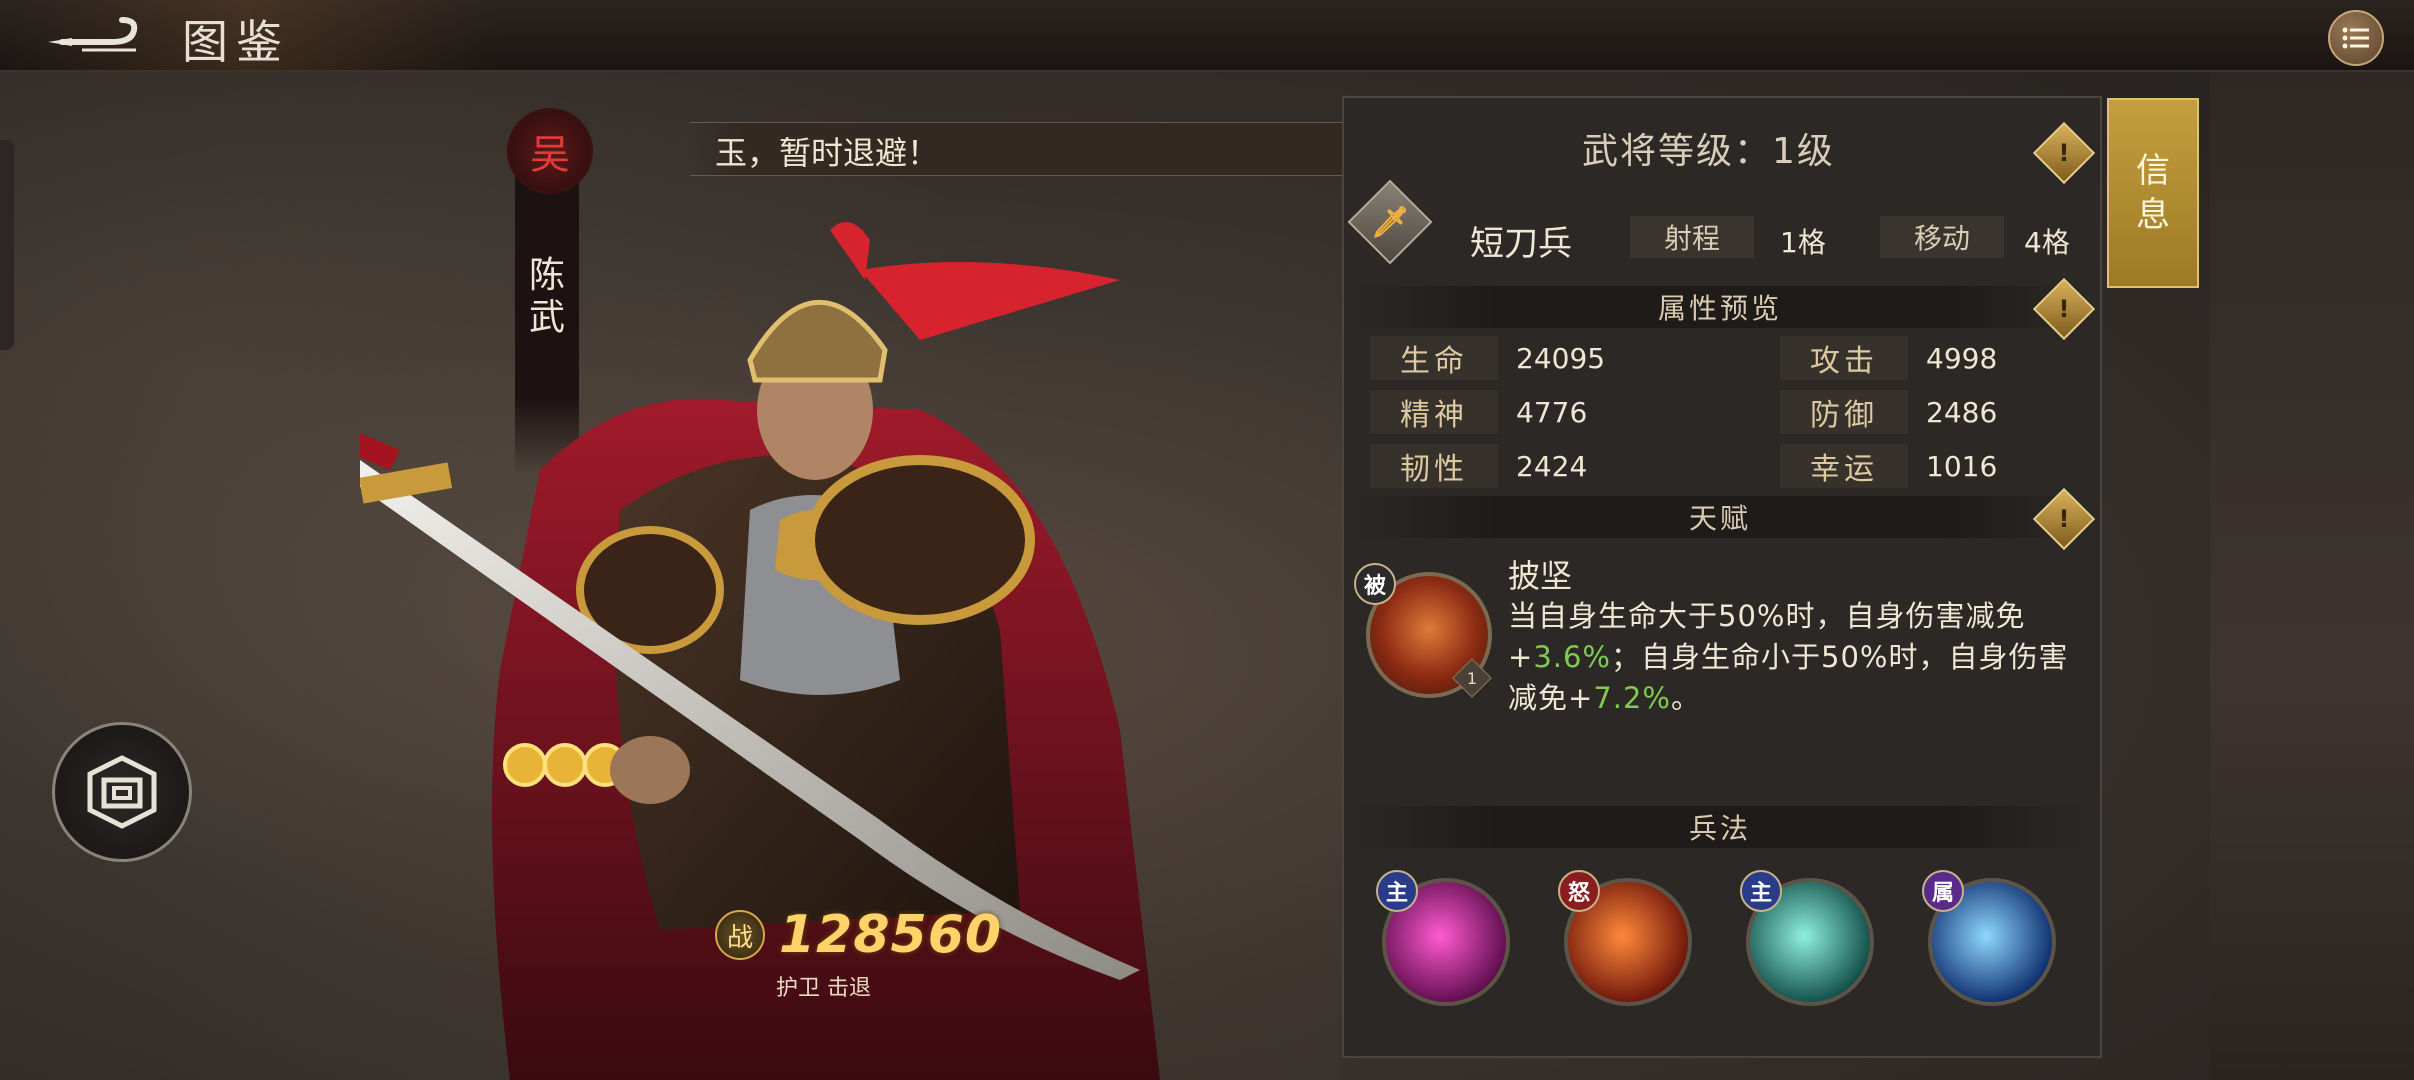 The width and height of the screenshot is (2414, 1080). Describe the element at coordinates (1397, 891) in the screenshot. I see `skill-badge-1: 主` at that location.